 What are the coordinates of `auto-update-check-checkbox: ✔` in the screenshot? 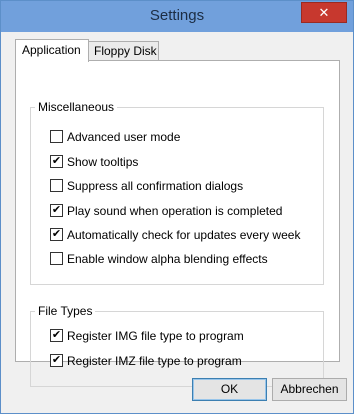 It's located at (56, 234).